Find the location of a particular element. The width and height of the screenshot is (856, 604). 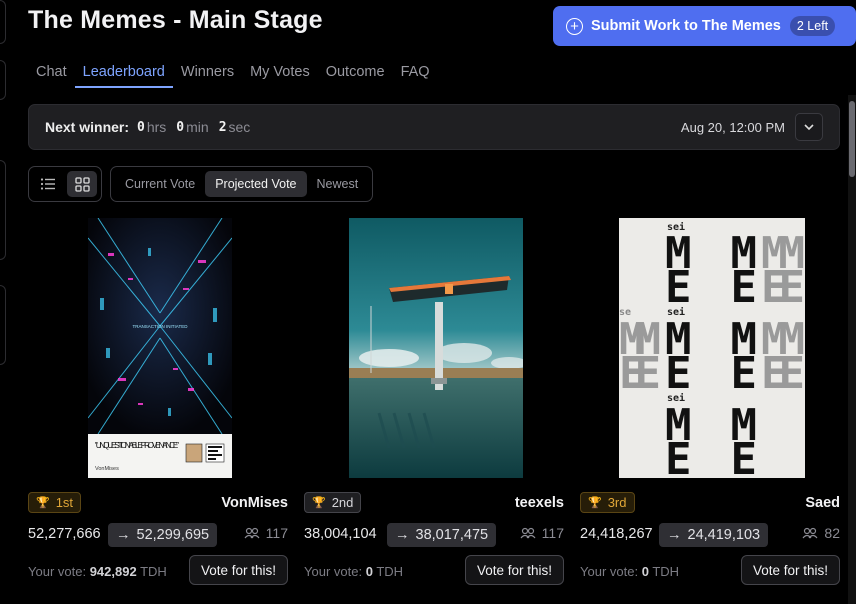

countdown-seconds-unit: sec is located at coordinates (239, 127).